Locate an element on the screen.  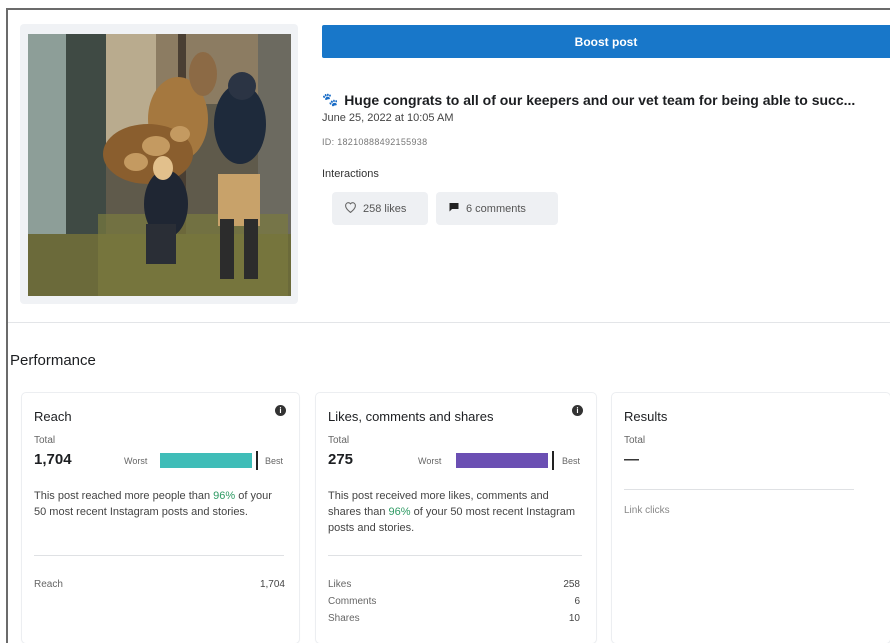
post-thumbnail-container is located at coordinates (159, 164).